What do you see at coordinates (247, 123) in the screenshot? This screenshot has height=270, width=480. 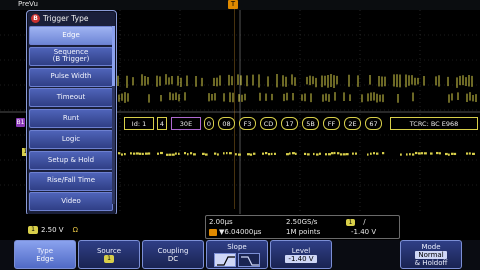 I see `bus-packet: F3` at bounding box center [247, 123].